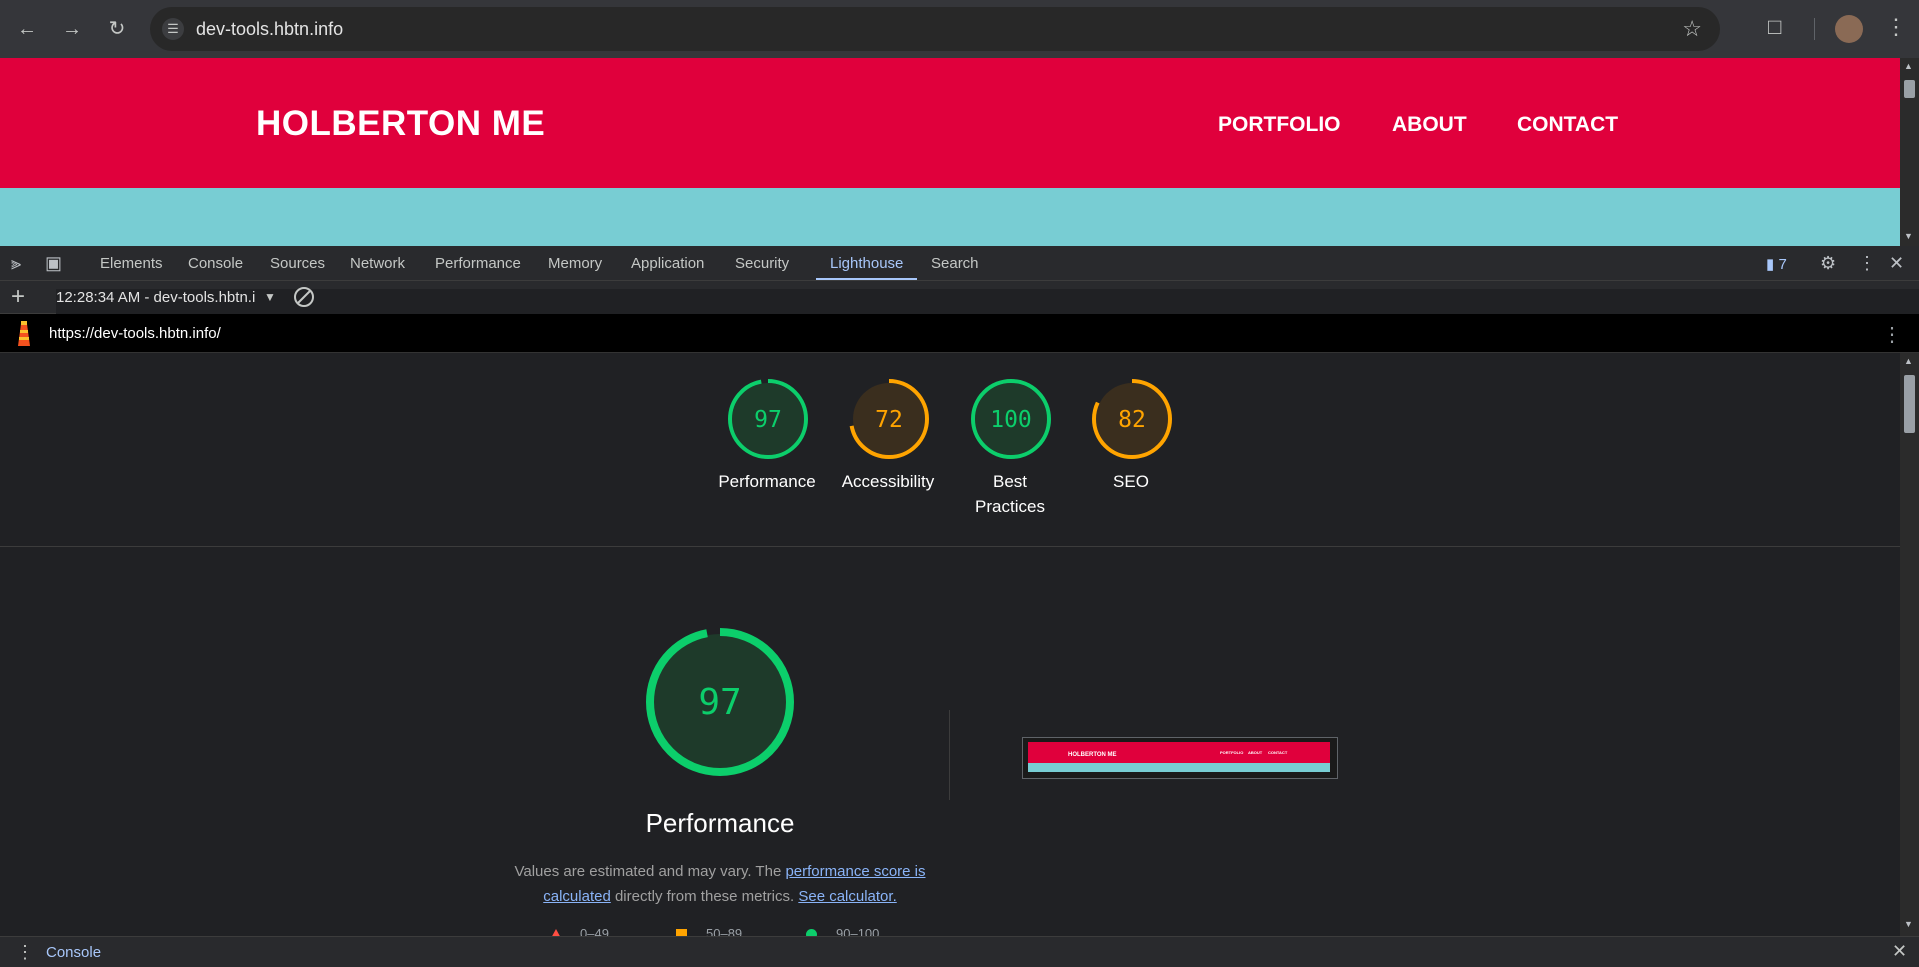 The image size is (1919, 967). Describe the element at coordinates (1179, 752) in the screenshot. I see `thumbnail-header: HOLBERTON ME PORTFOLIO ABOUT CONTACT` at that location.